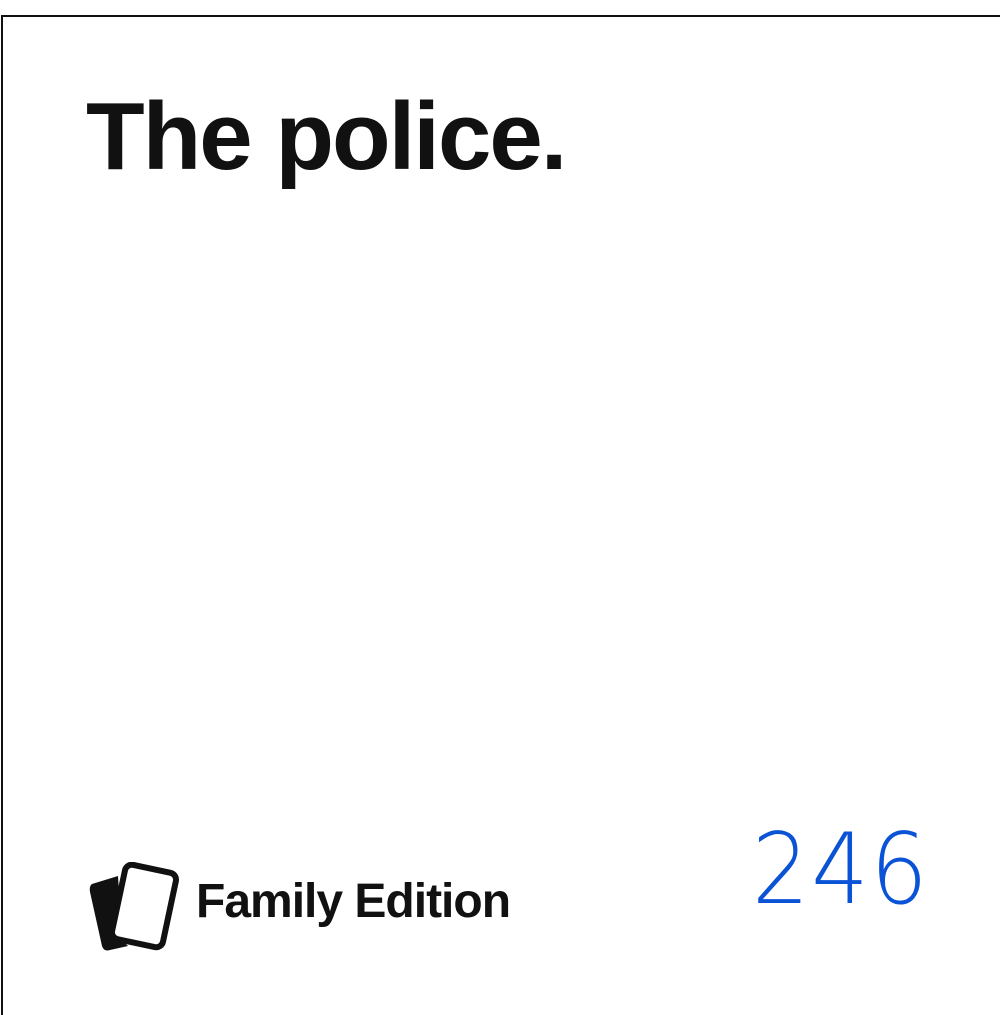 The height and width of the screenshot is (1015, 1000). Describe the element at coordinates (326, 136) in the screenshot. I see `card-title: The police.` at that location.